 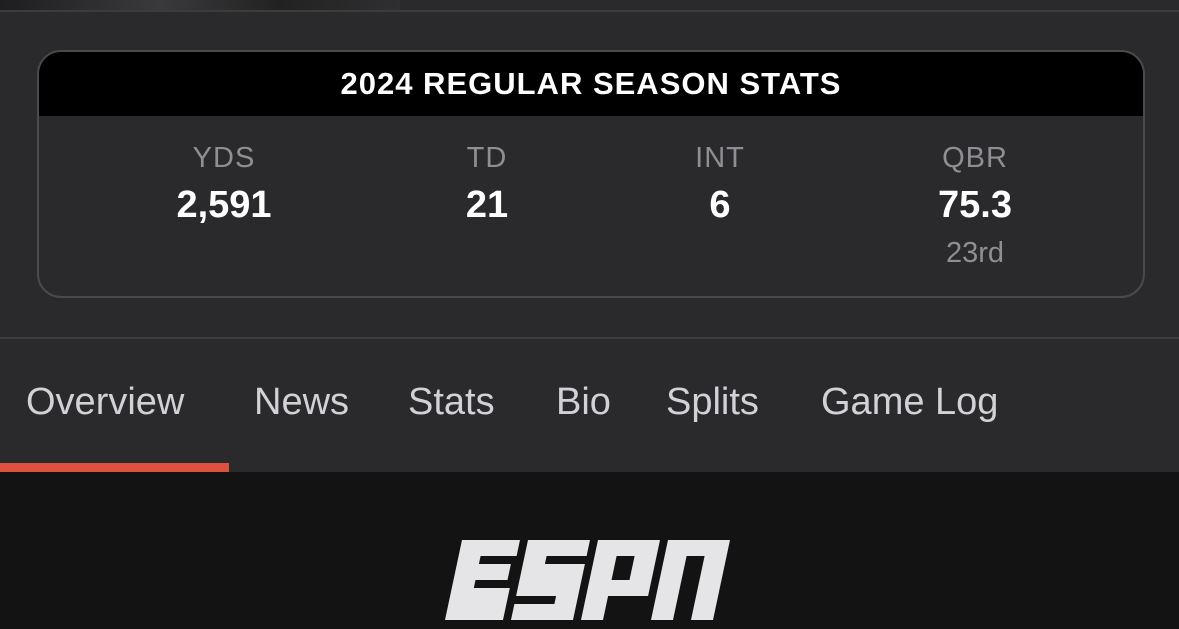 What do you see at coordinates (975, 253) in the screenshot?
I see `stat-rank: 23rd` at bounding box center [975, 253].